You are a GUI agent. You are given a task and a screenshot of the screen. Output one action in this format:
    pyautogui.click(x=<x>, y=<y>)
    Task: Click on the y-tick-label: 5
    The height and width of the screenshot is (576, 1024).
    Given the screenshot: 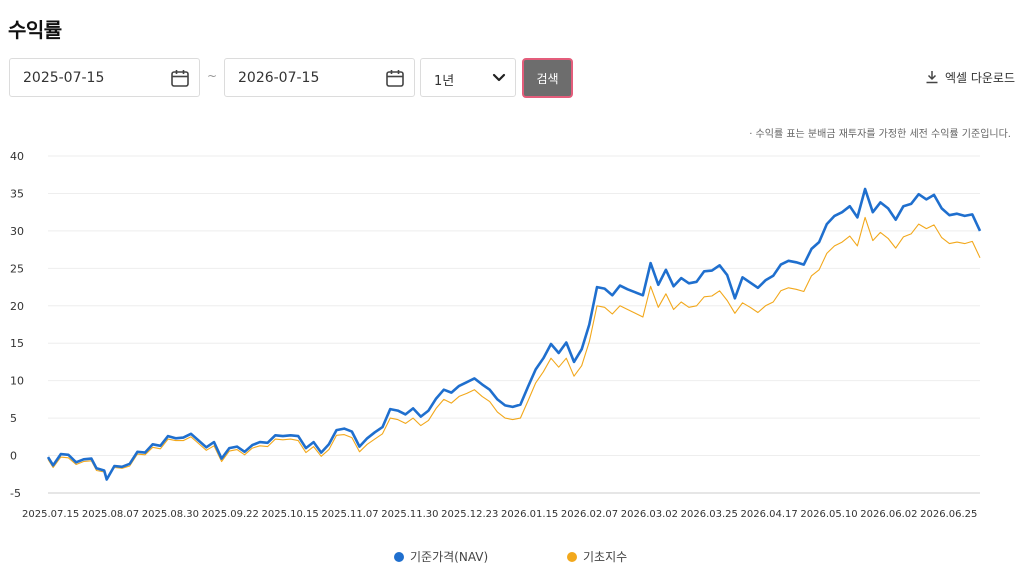 What is the action you would take?
    pyautogui.click(x=13, y=418)
    